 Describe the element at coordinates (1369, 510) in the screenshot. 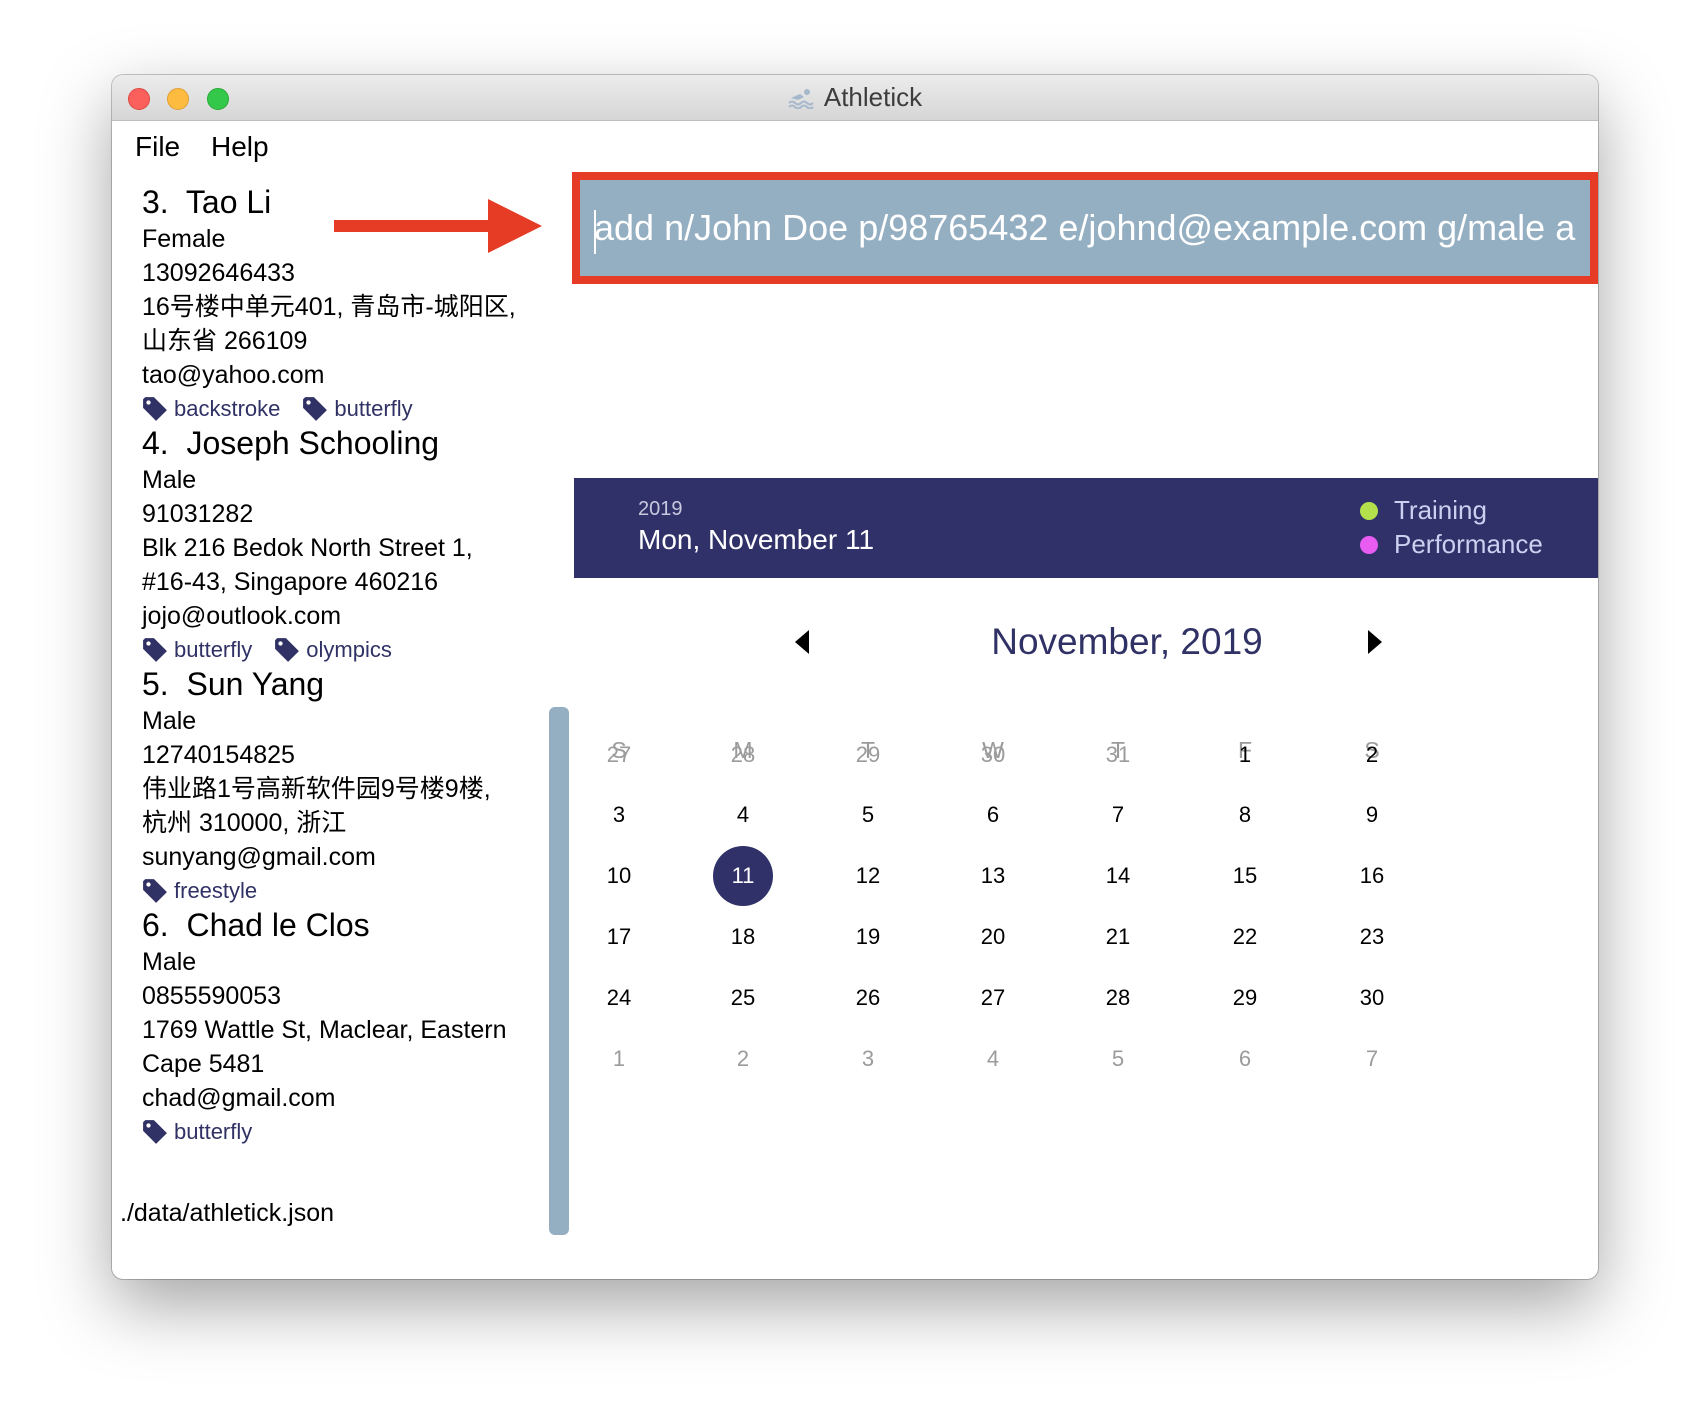

I see `training-dot-icon` at that location.